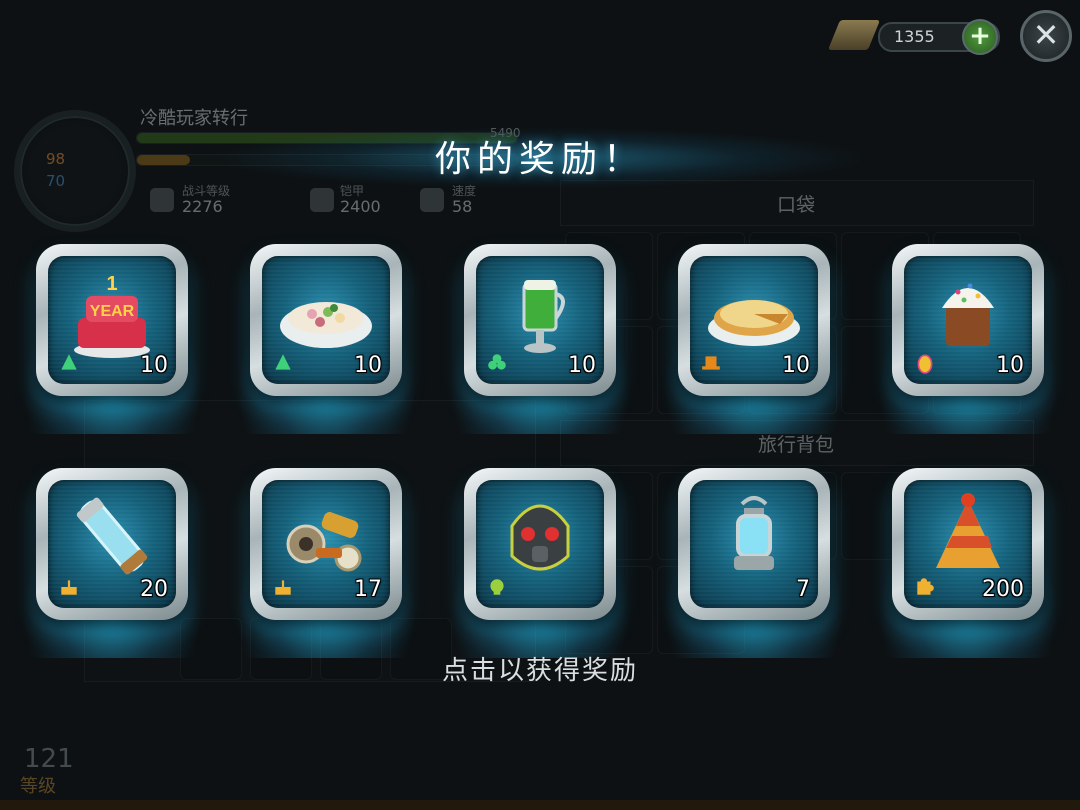 The image size is (1080, 810). I want to click on anniversary-cake-icon: YEAR 1, so click(112, 315).